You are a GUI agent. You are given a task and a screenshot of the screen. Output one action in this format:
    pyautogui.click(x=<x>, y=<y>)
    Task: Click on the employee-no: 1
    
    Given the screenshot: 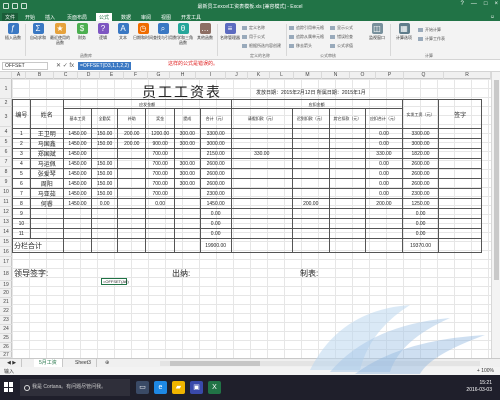 What is the action you would take?
    pyautogui.click(x=21, y=133)
    